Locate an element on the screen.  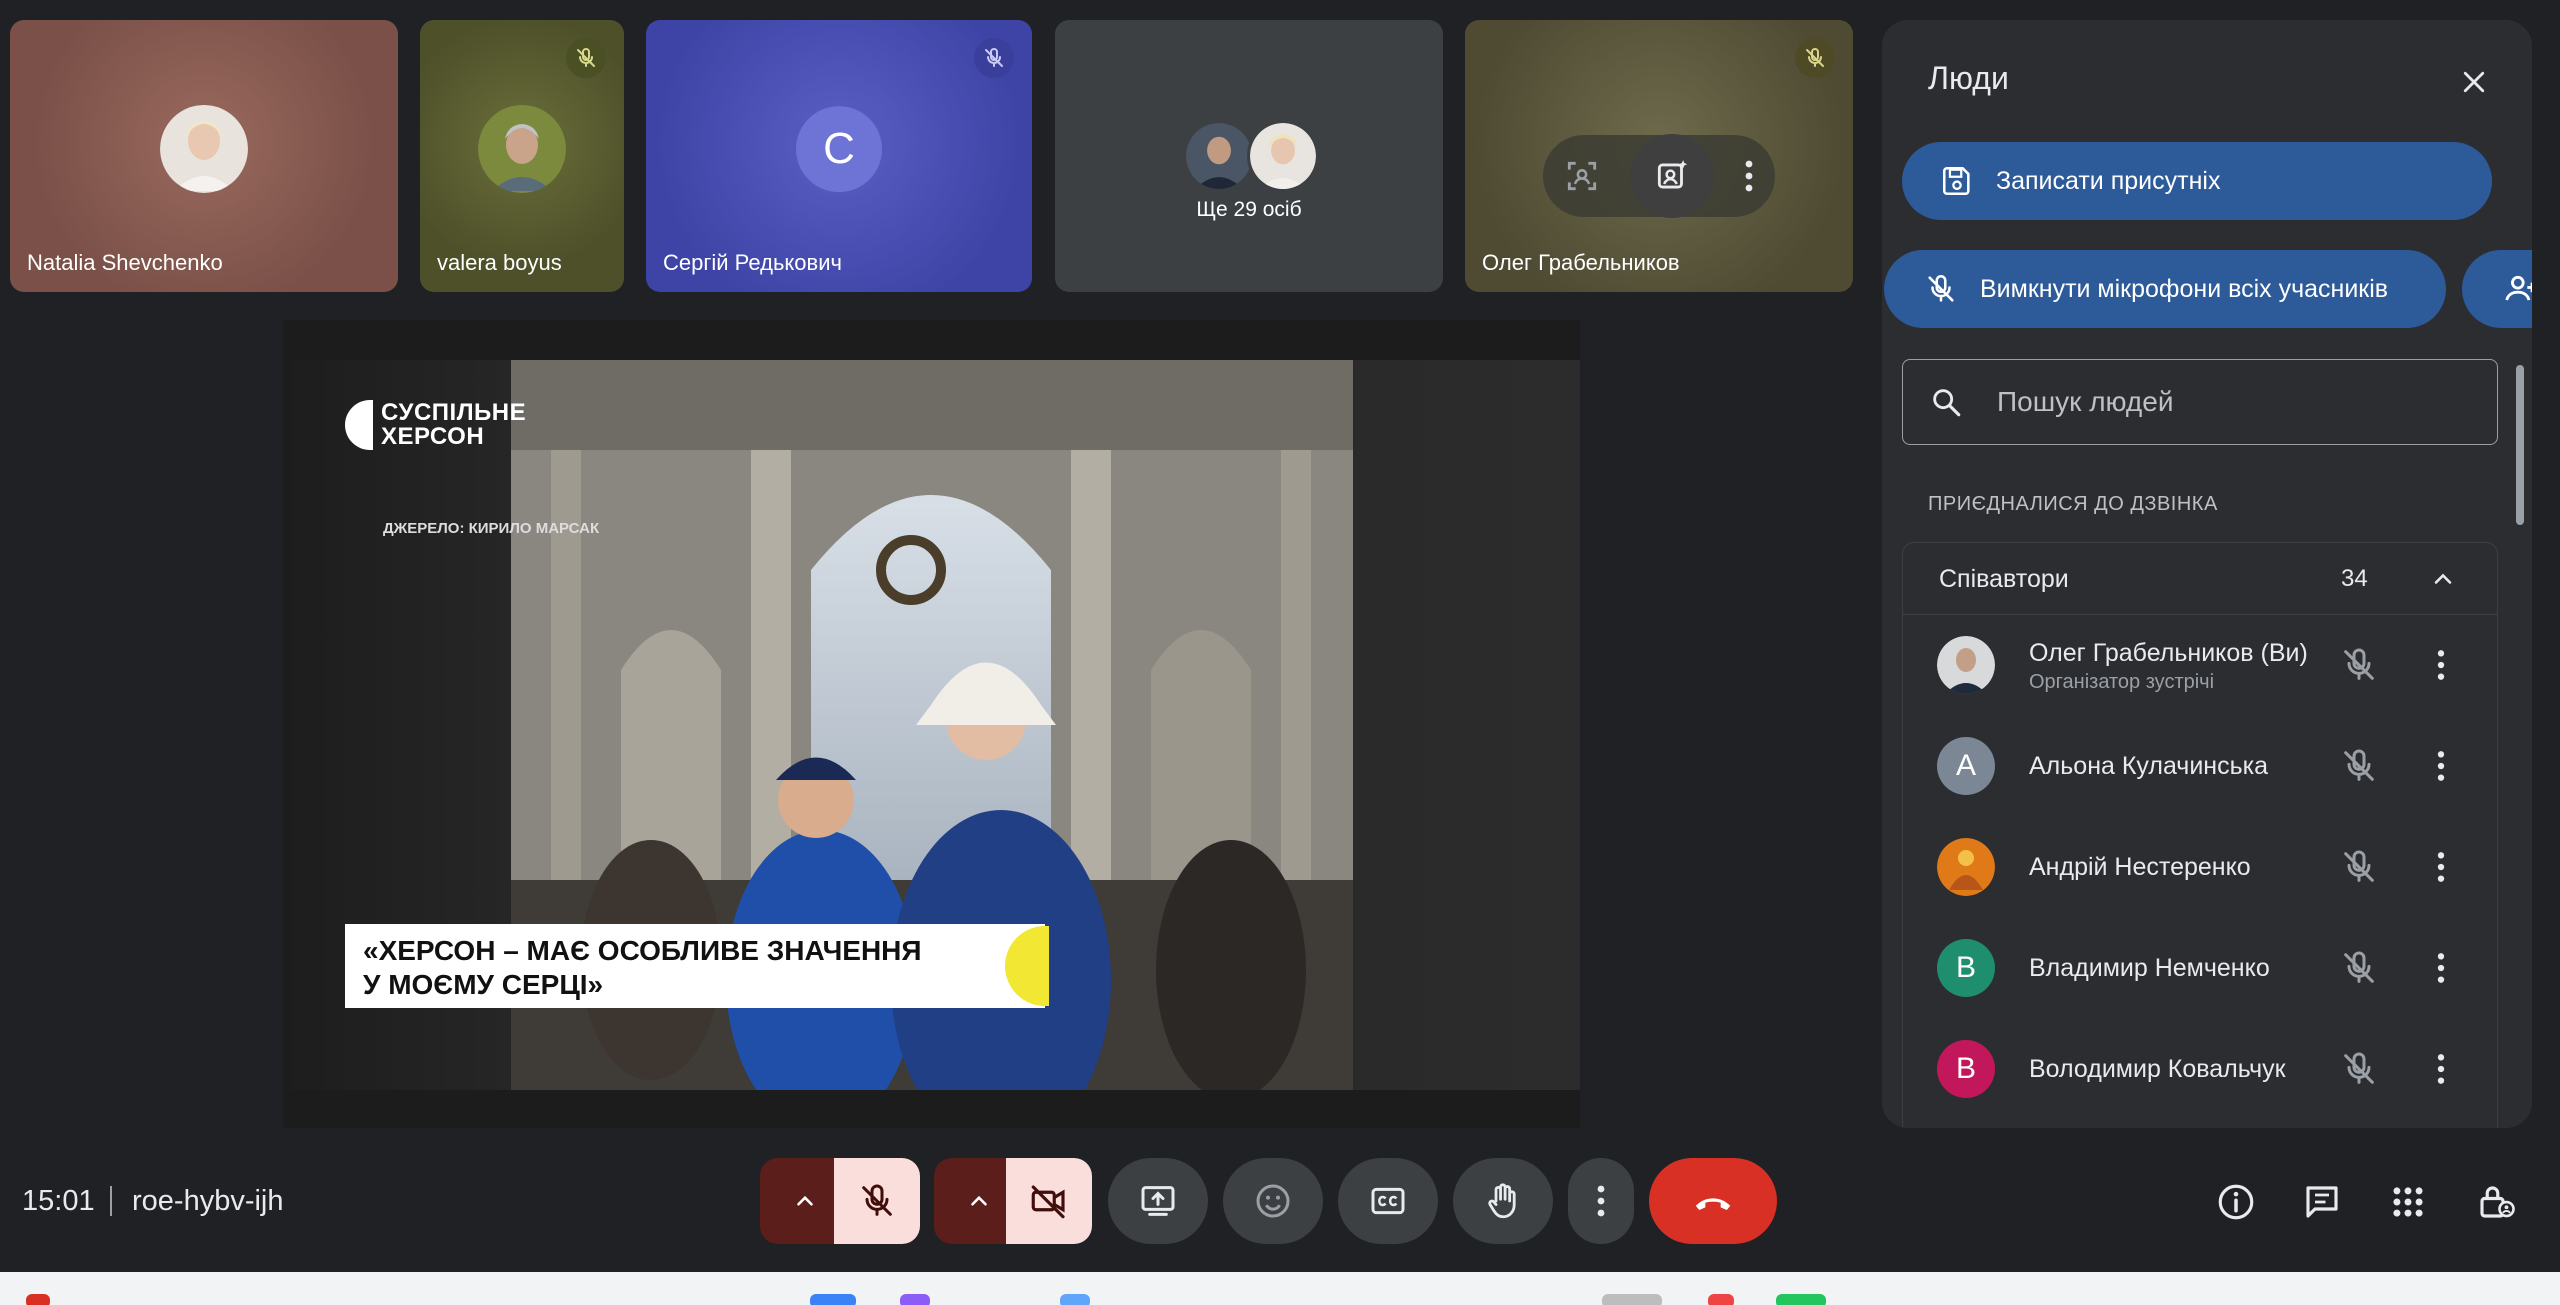
pin-icon is located at coordinates (1672, 176).